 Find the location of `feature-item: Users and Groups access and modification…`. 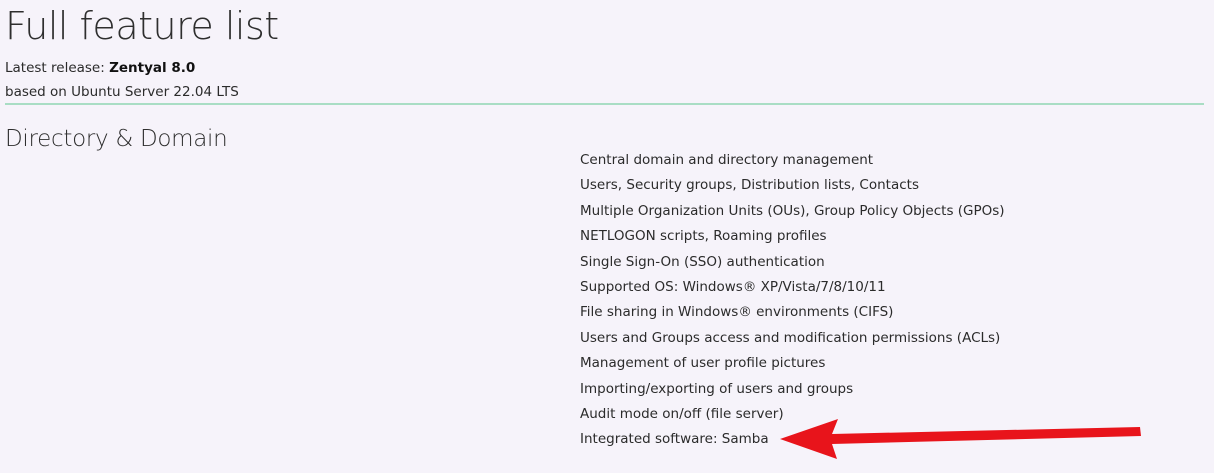

feature-item: Users and Groups access and modification… is located at coordinates (790, 337).